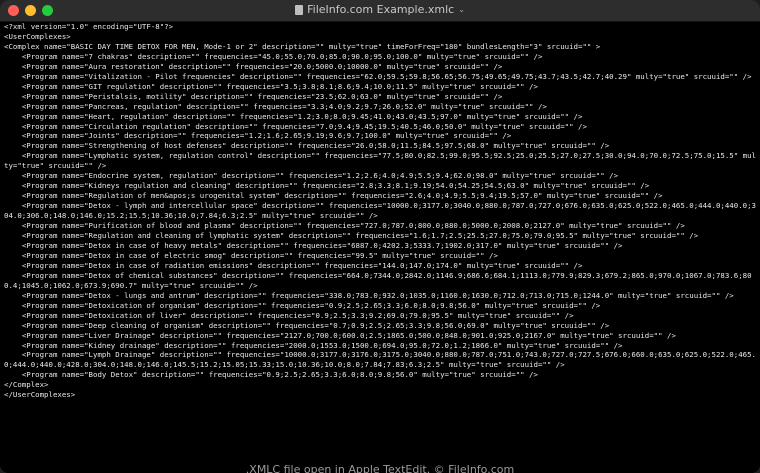  Describe the element at coordinates (37, 36) in the screenshot. I see `document-line: <UserComplexes>` at that location.